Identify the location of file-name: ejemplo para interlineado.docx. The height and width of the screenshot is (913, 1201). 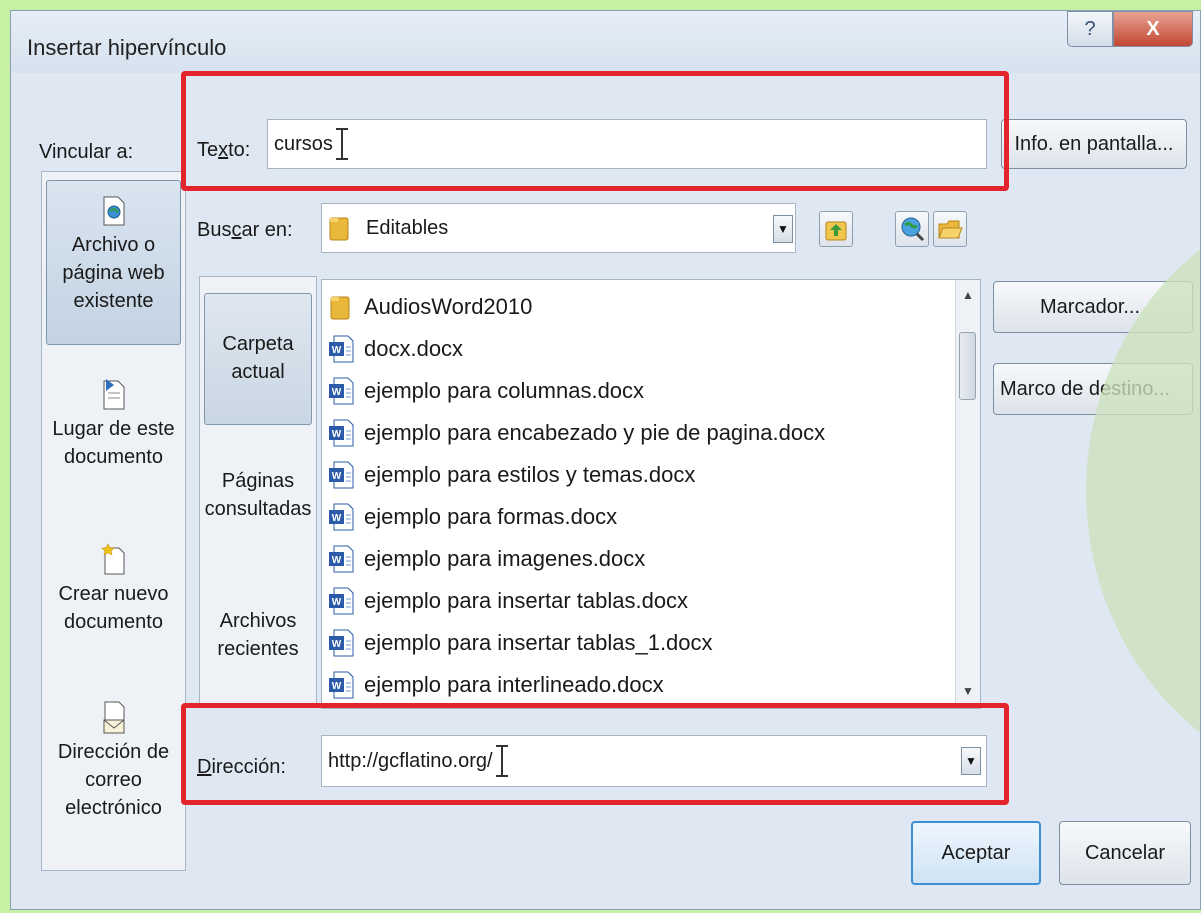
(514, 684).